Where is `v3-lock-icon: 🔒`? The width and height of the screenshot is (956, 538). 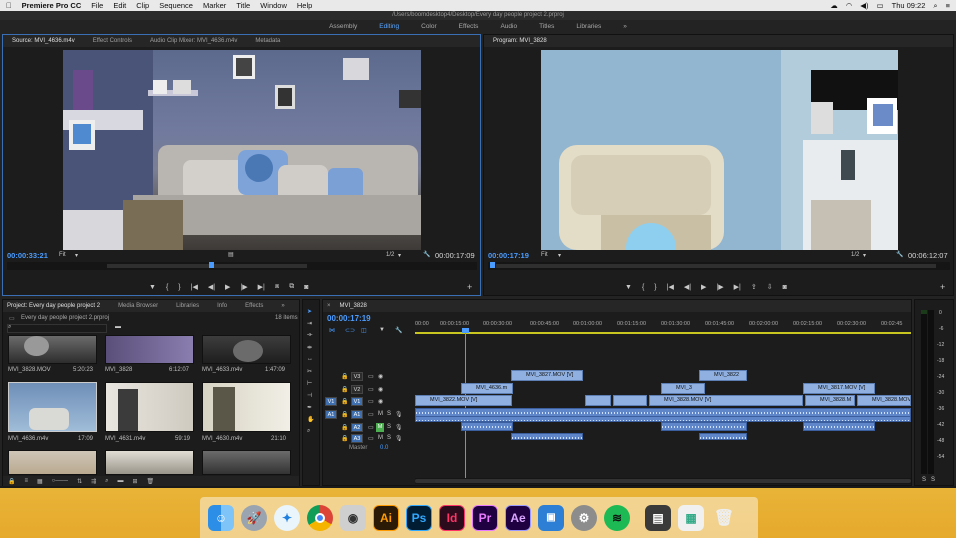
v3-lock-icon: 🔒 is located at coordinates (344, 376).